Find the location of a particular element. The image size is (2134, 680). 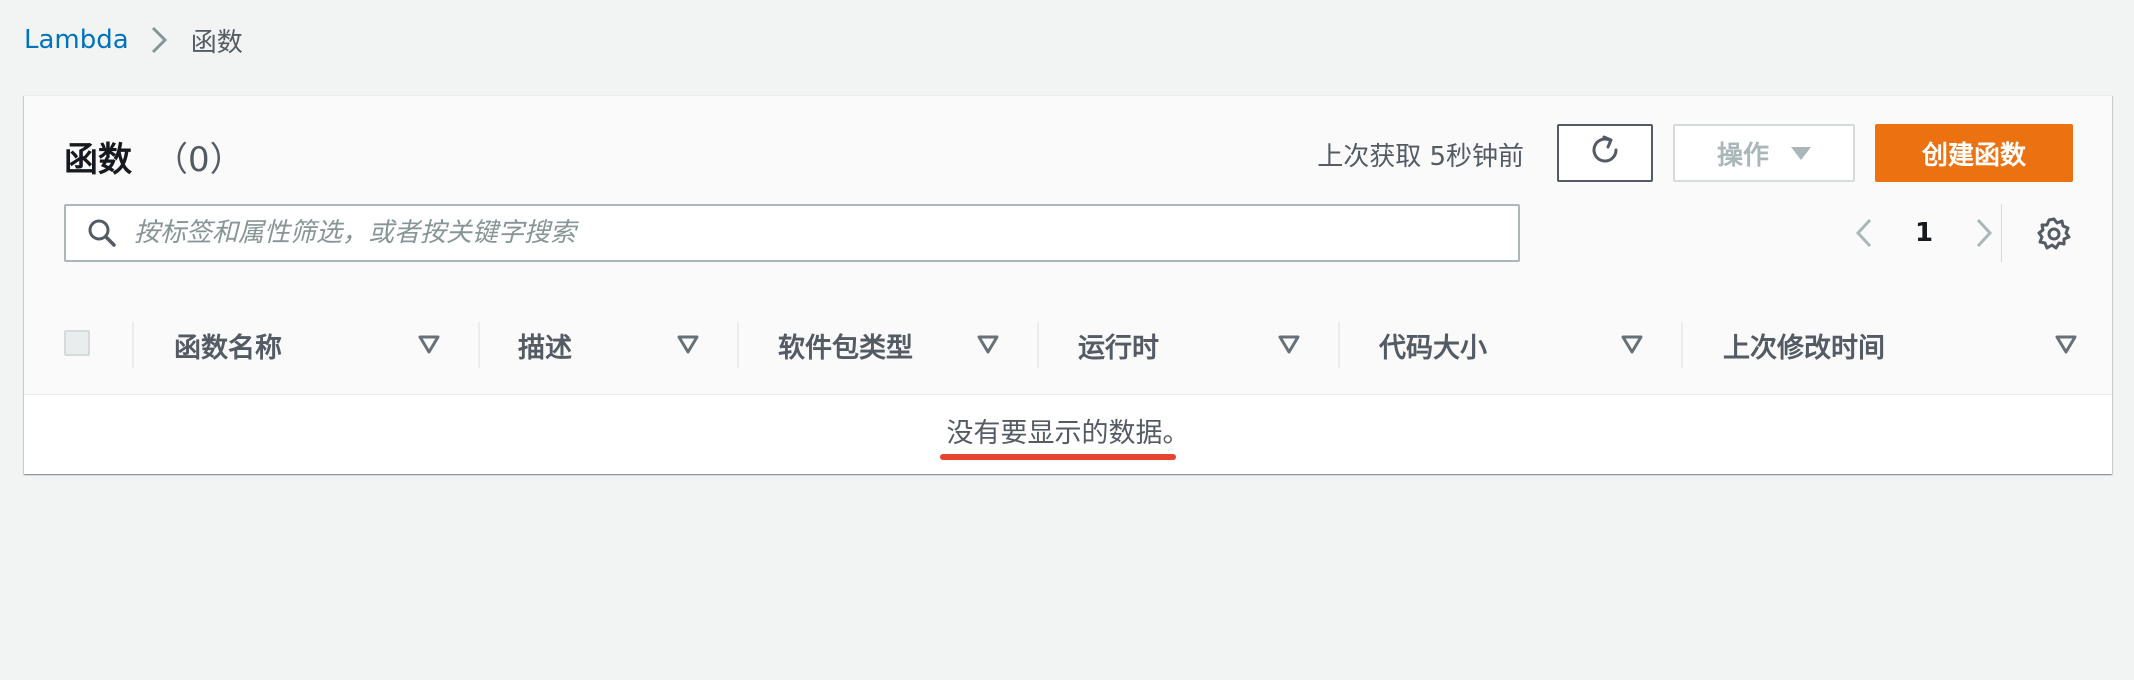

breadcrumb: Lambda 函数 is located at coordinates (133, 40).